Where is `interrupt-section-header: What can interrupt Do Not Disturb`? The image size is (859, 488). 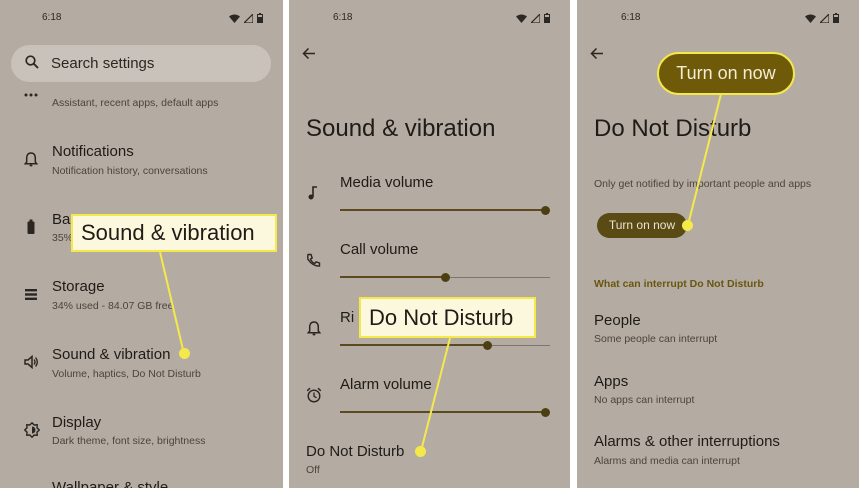
interrupt-section-header: What can interrupt Do Not Disturb is located at coordinates (679, 284).